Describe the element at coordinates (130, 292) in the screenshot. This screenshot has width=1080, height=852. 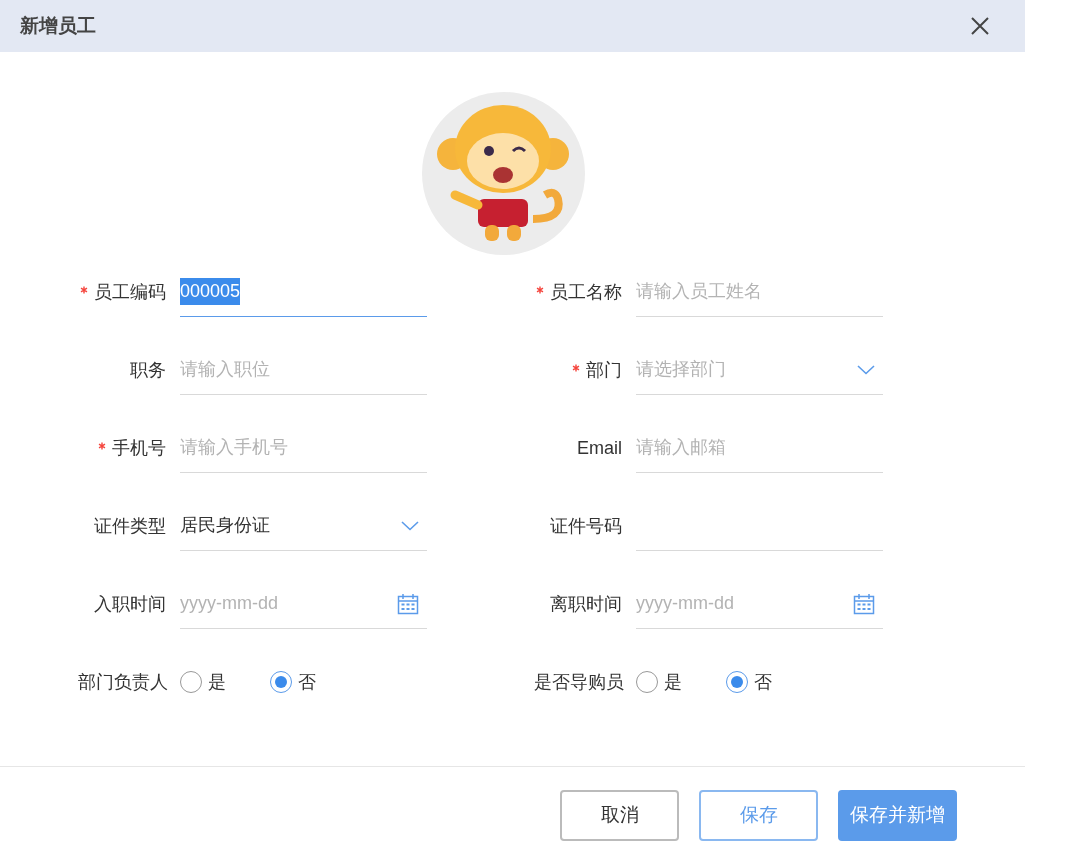
I see `field-label: 员工编码` at that location.